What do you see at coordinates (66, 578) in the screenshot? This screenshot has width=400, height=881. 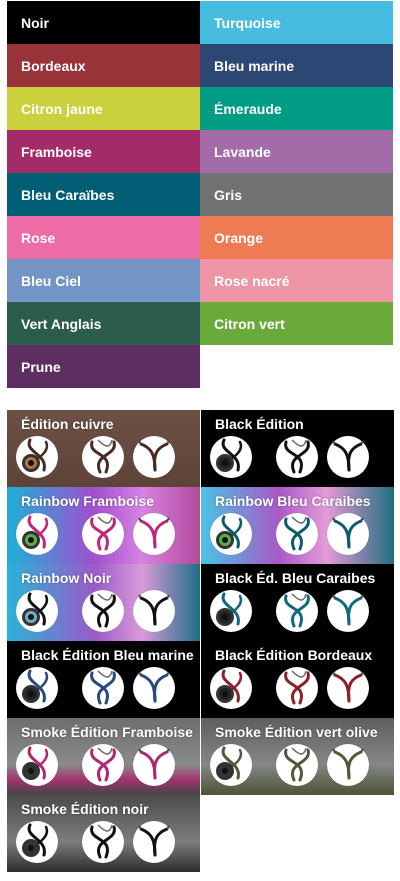 I see `edition-label: Rainbow Noir` at bounding box center [66, 578].